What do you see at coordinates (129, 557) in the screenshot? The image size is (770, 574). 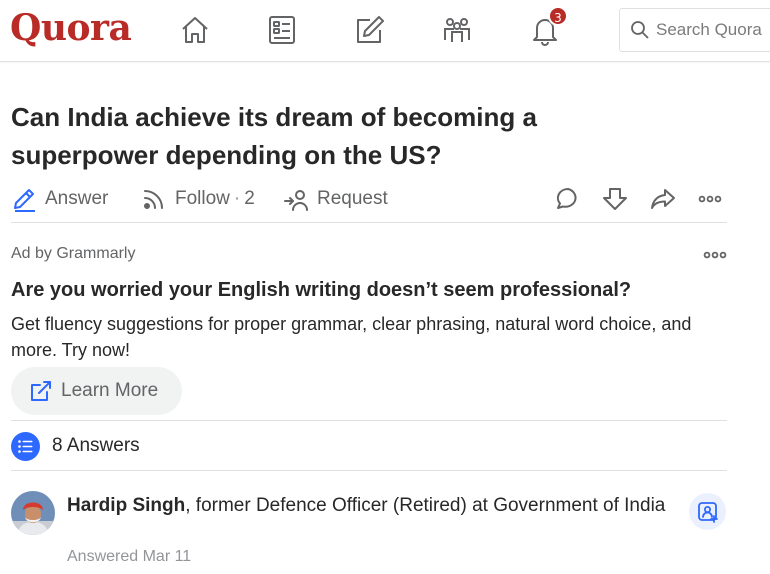 I see `answered-date: Answered Mar 11` at bounding box center [129, 557].